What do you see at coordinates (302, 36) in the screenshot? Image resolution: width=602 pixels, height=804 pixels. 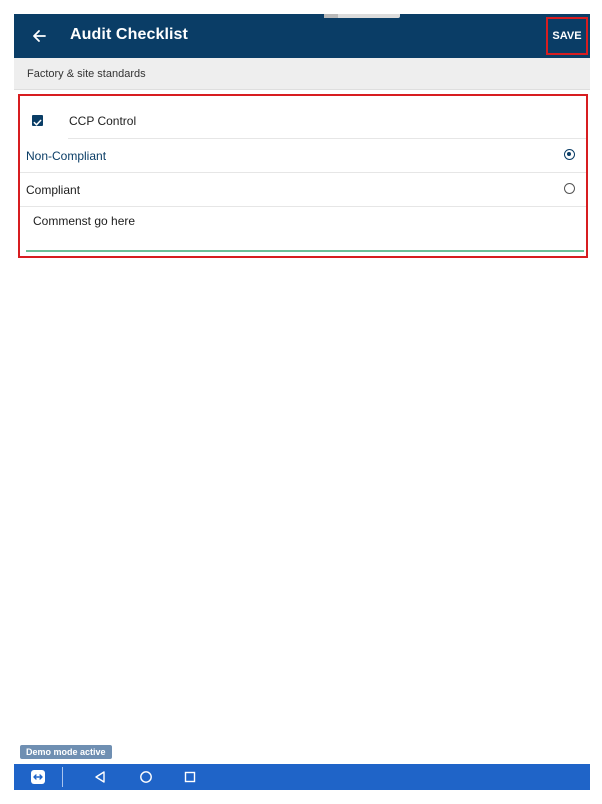 I see `app-bar: Audit Checklist SAVE` at bounding box center [302, 36].